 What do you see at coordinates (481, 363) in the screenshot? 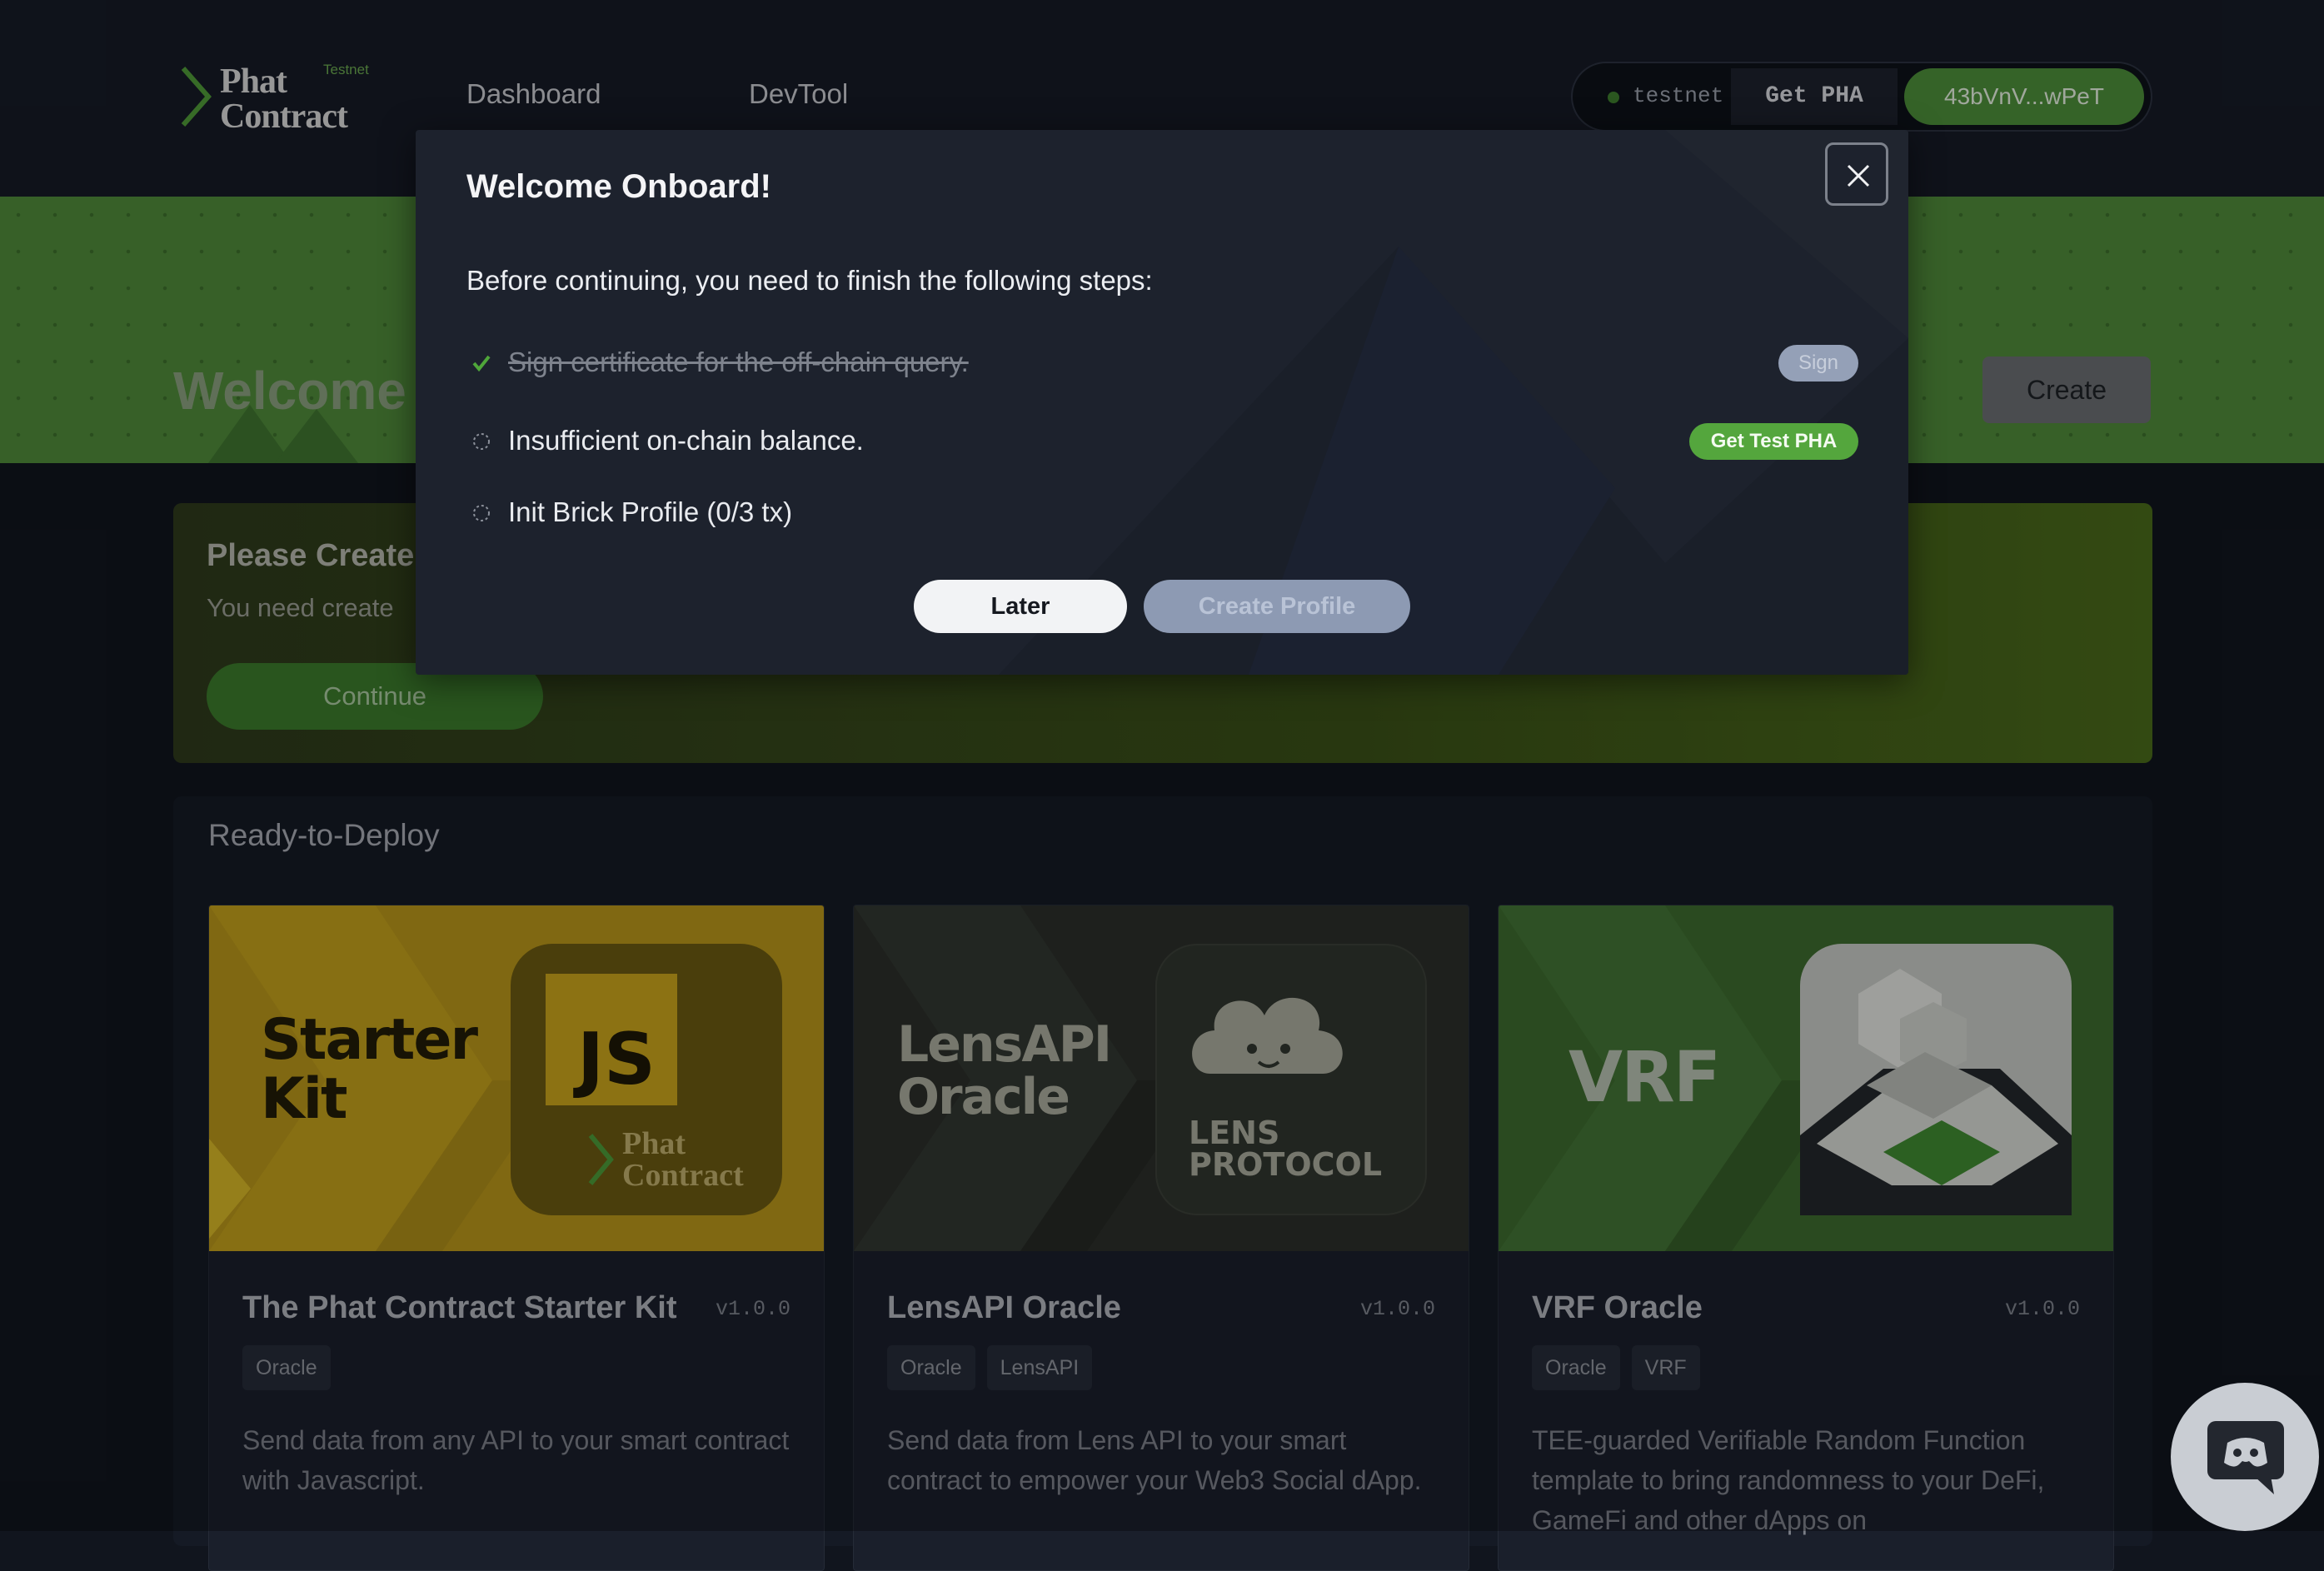
I see `check-icon` at bounding box center [481, 363].